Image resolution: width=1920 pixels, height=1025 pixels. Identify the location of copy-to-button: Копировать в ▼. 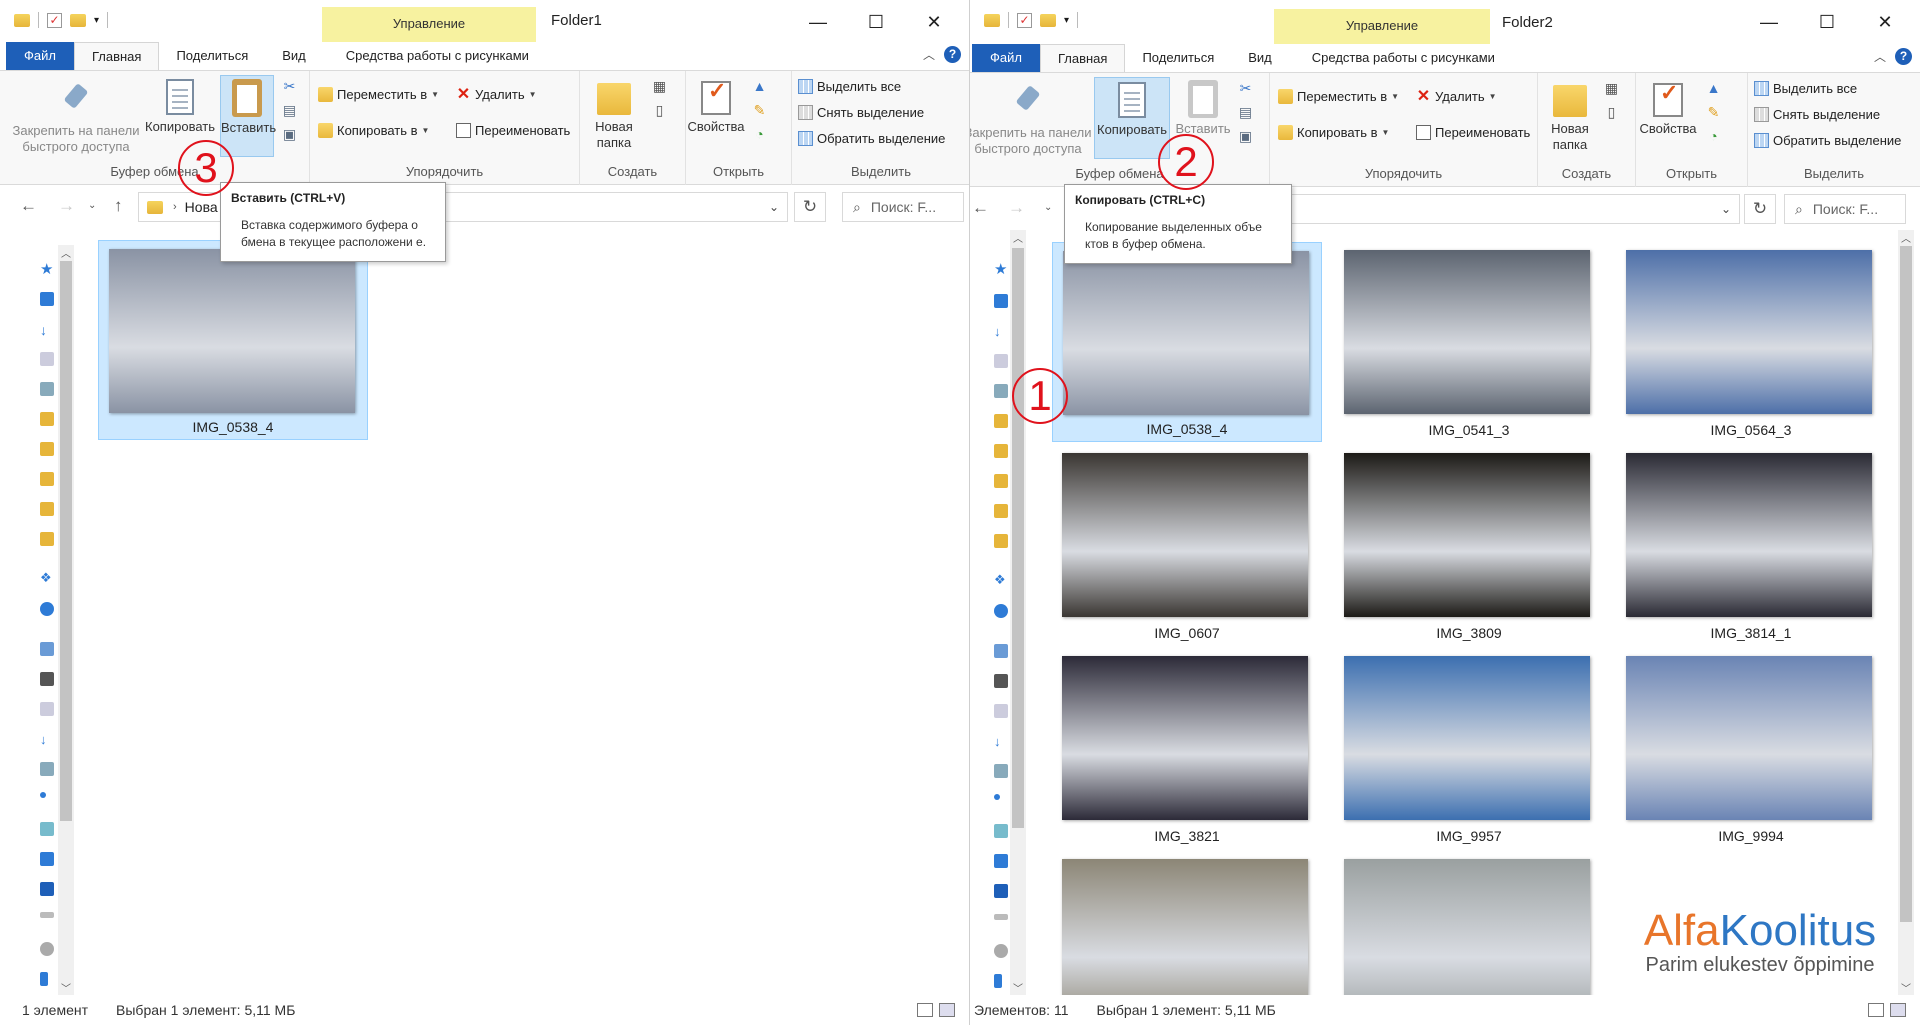
(373, 130).